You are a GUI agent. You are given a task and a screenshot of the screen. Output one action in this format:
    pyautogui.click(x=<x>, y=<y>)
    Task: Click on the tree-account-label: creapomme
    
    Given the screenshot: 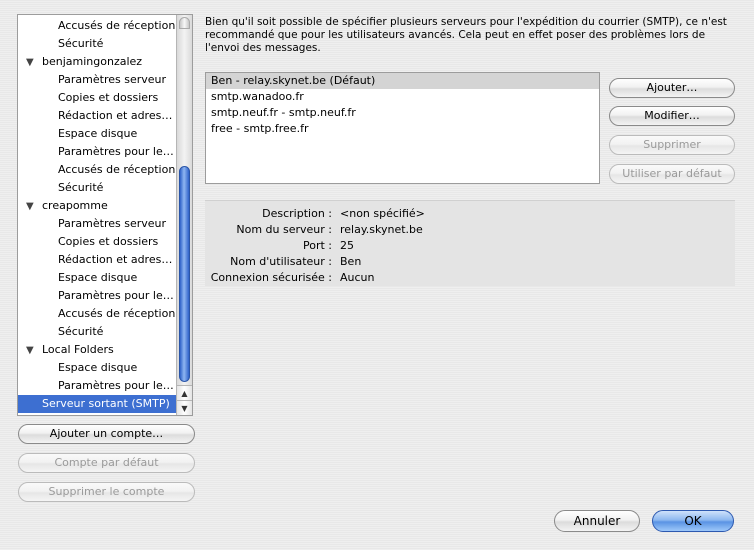 What is the action you would take?
    pyautogui.click(x=75, y=205)
    